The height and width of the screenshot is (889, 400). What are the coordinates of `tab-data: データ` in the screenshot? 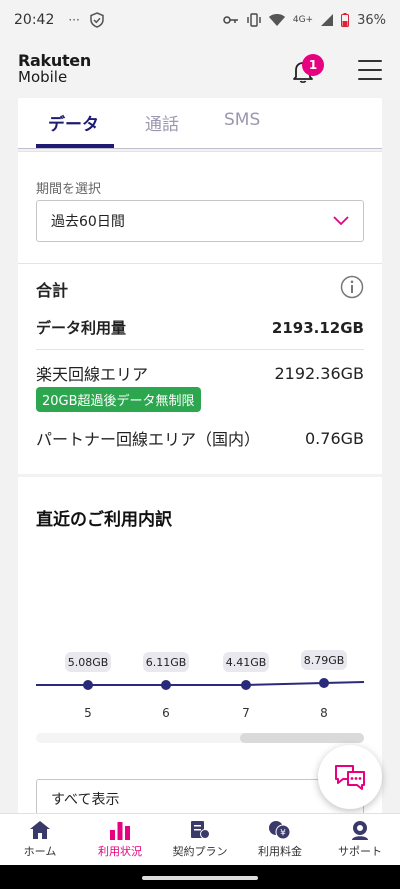 It's located at (73, 122).